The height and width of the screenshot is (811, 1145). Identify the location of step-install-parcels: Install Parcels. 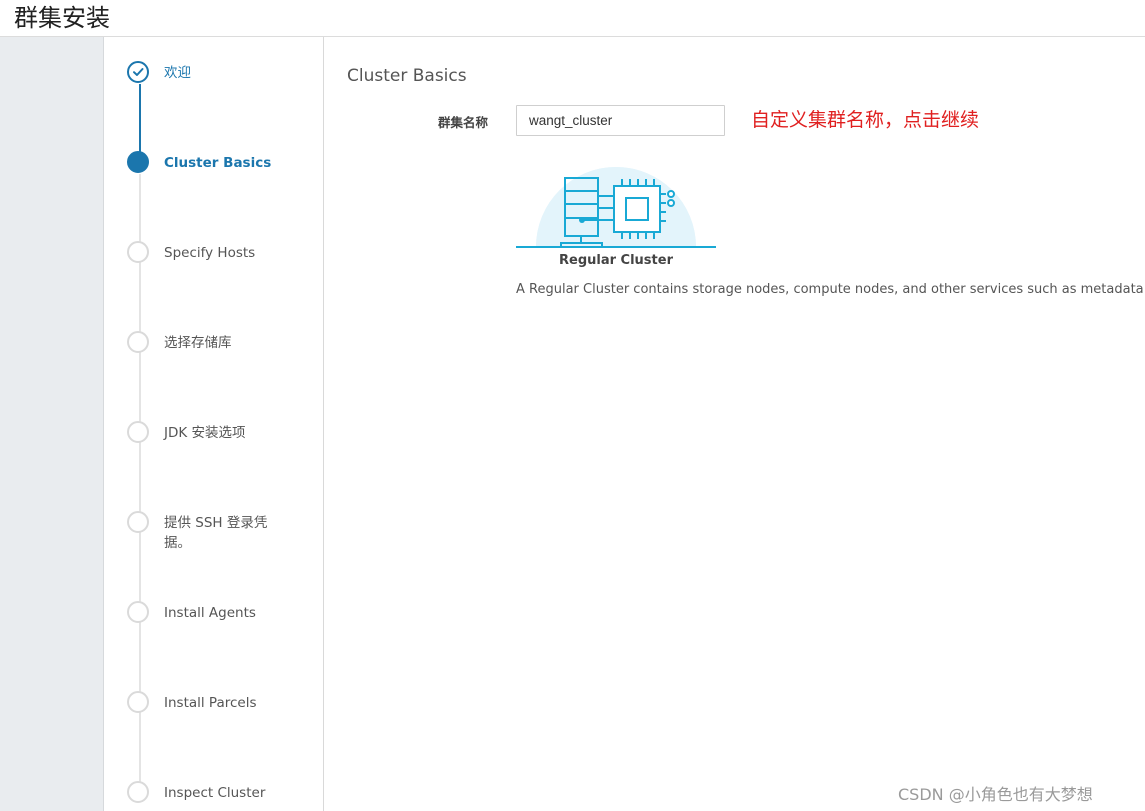
(222, 706).